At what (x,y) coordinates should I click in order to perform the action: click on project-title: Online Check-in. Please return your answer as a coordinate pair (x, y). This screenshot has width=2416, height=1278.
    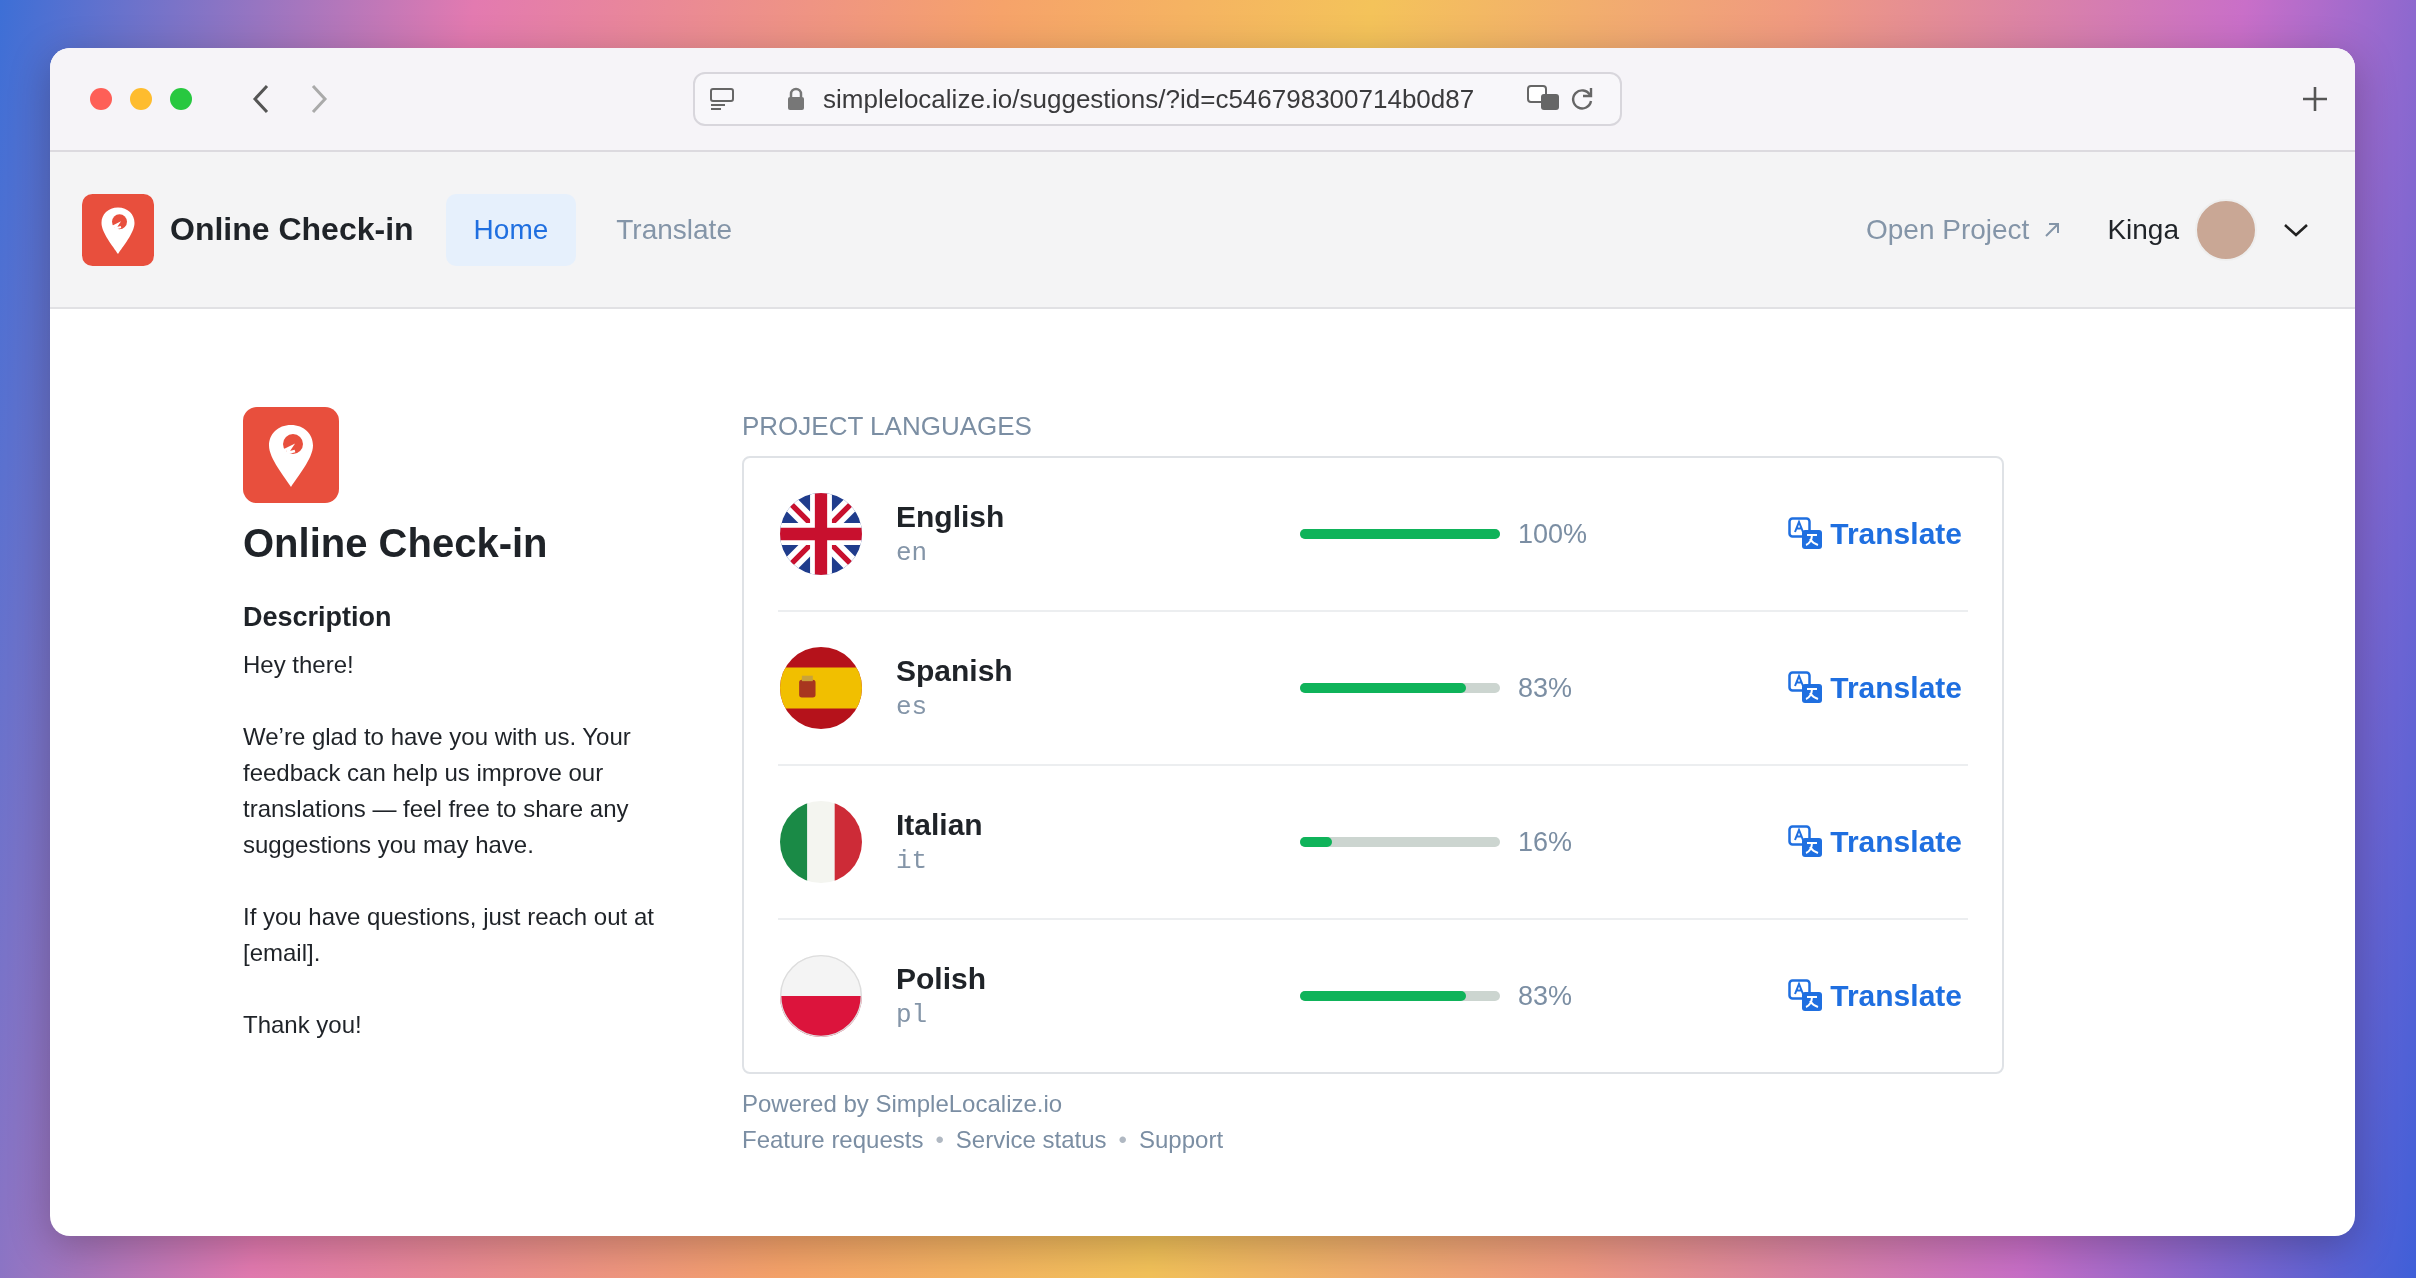
    Looking at the image, I should click on (396, 543).